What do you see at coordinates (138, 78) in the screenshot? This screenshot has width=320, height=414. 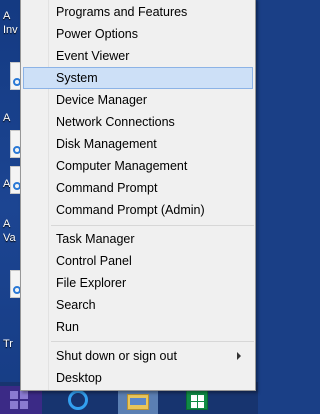 I see `menu-item-system: System` at bounding box center [138, 78].